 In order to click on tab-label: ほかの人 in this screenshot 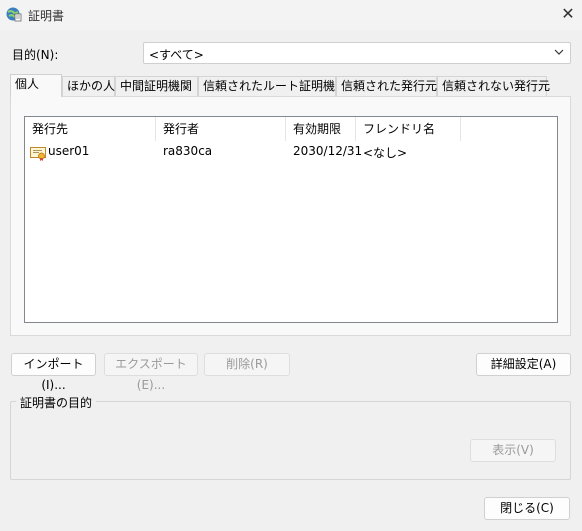, I will do `click(91, 86)`.